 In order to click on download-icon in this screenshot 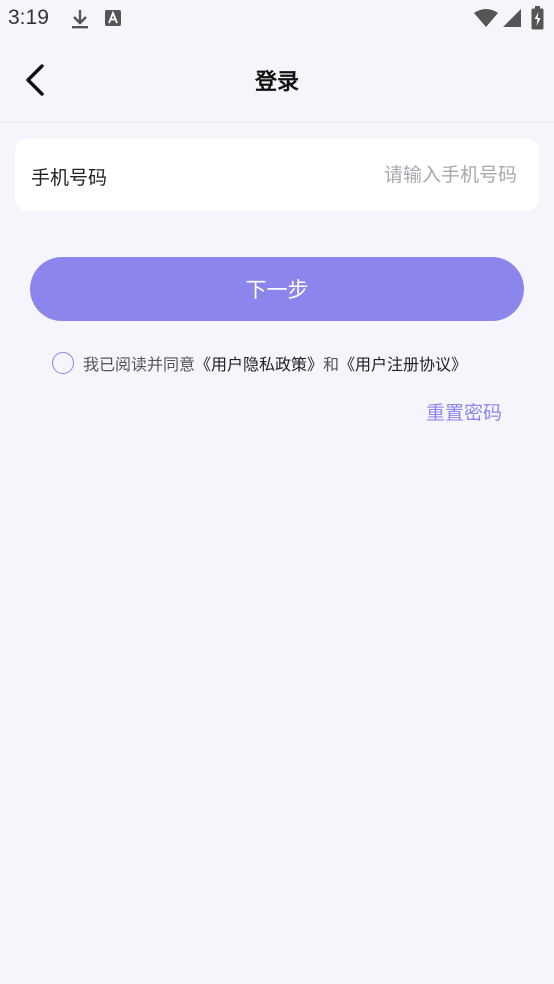, I will do `click(80, 19)`.